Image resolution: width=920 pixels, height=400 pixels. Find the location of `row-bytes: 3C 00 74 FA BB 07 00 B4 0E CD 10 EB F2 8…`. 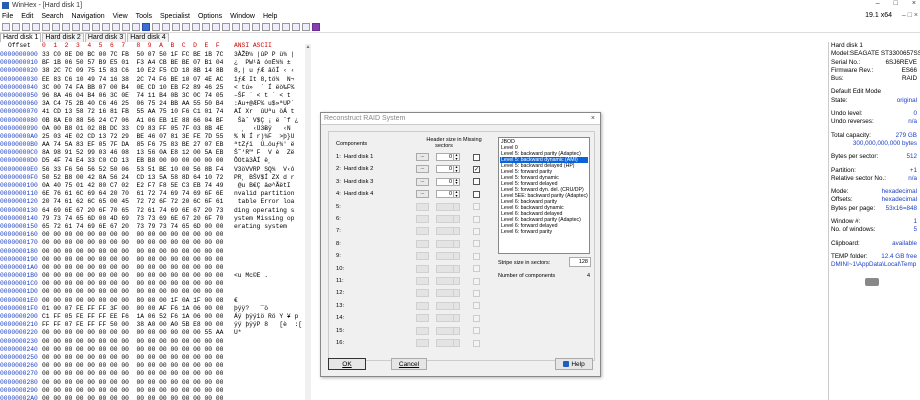

row-bytes: 3C 00 74 FA BB 07 00 B4 0E CD 10 EB F2 8… is located at coordinates (138, 88).